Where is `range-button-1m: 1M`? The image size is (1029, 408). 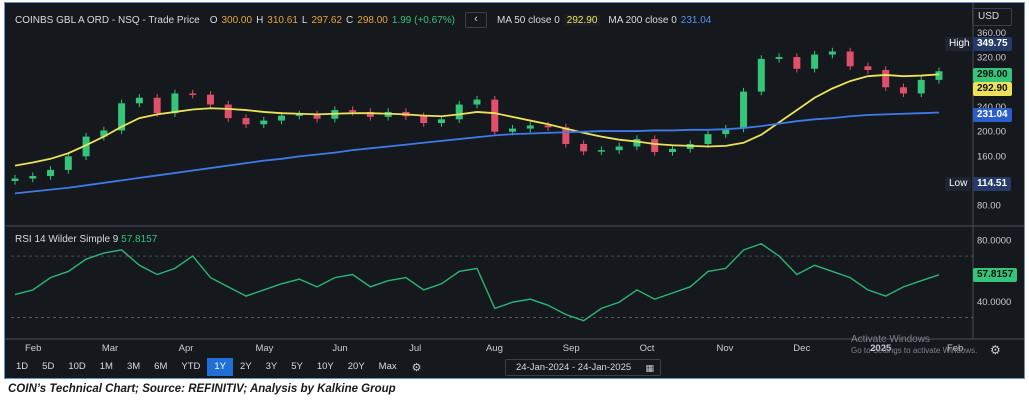
range-button-1m: 1M is located at coordinates (106, 367).